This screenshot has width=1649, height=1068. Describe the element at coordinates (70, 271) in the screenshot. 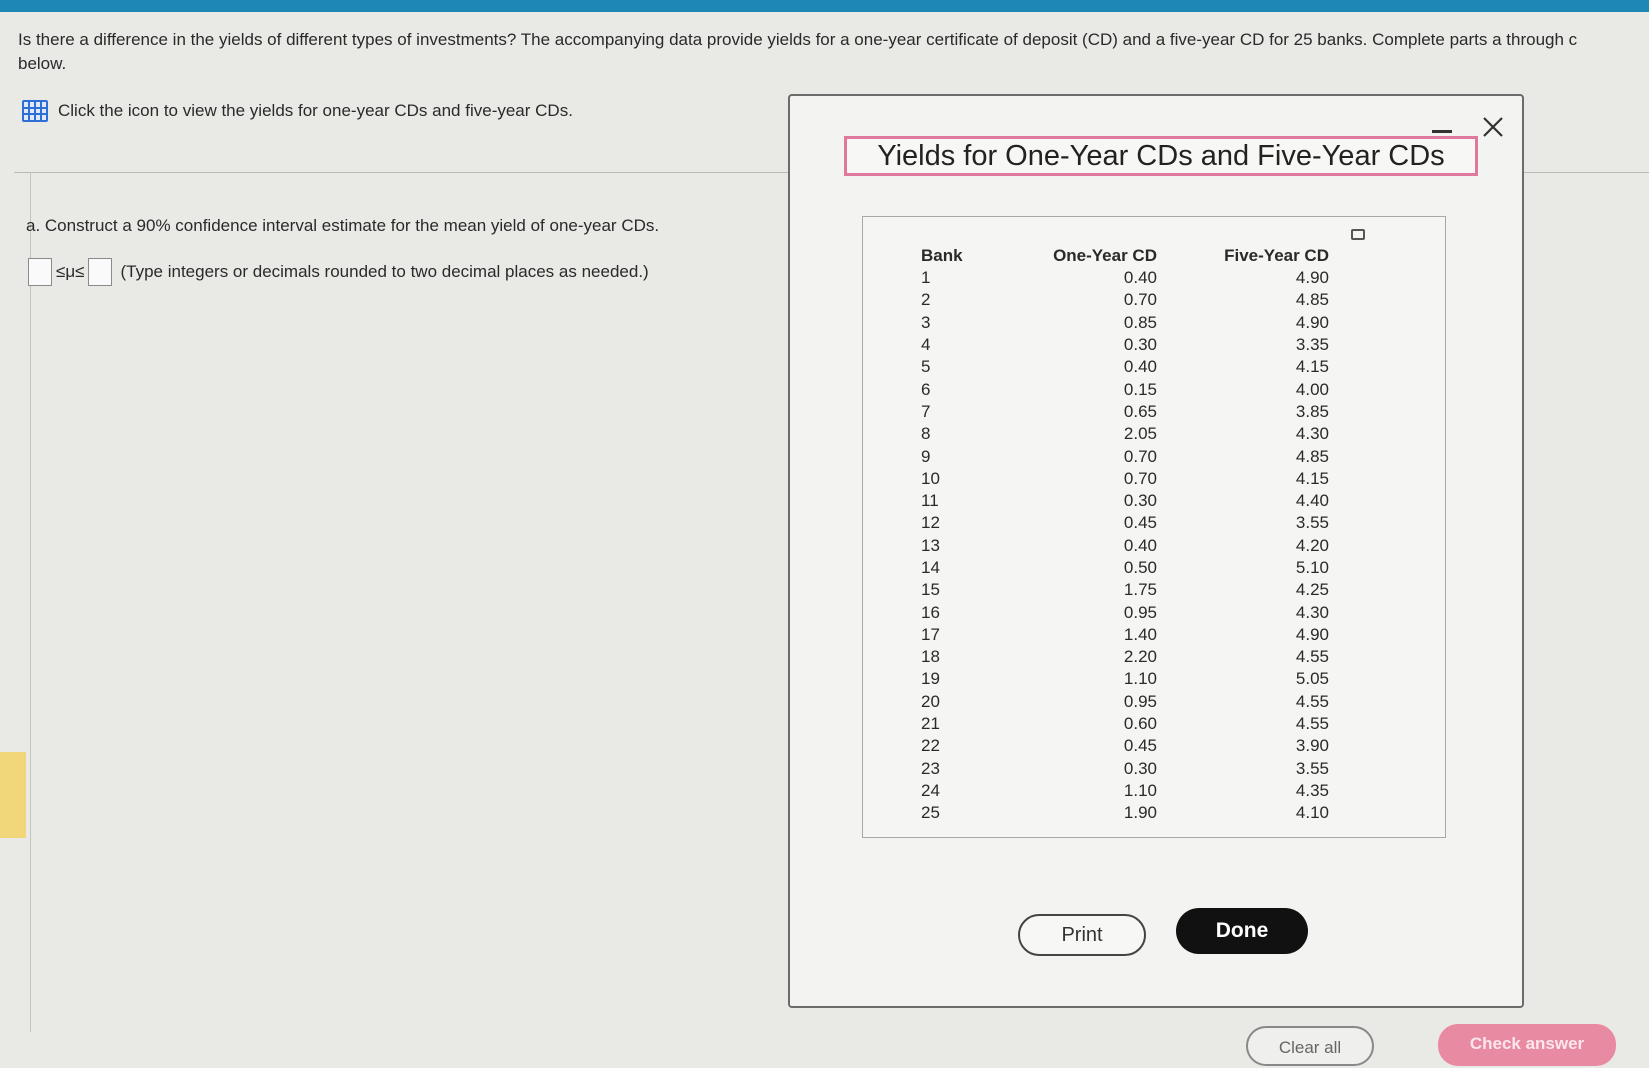

I see `mu-inequality: ≤μ≤` at that location.